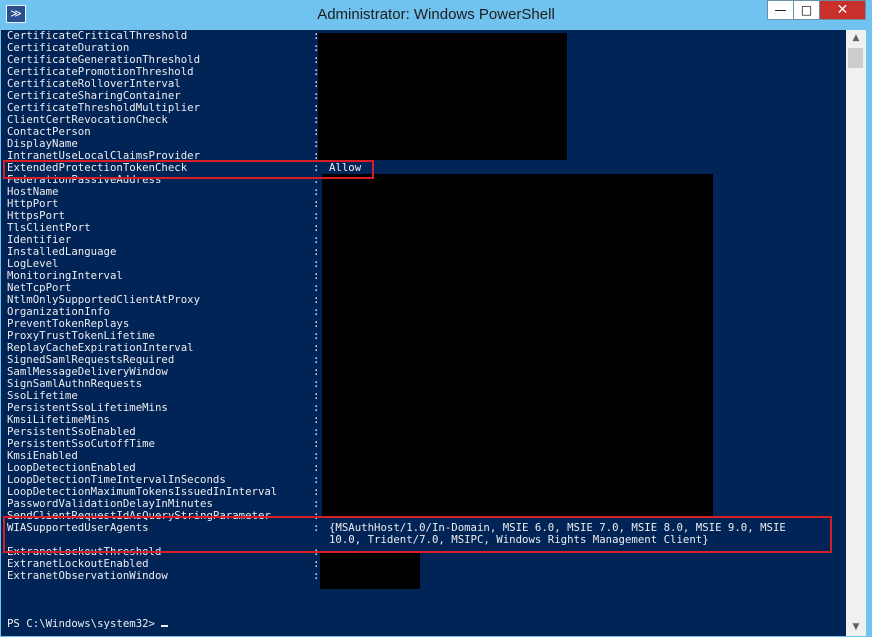  I want to click on console-line: SignSamlAuthnRequests:, so click(396, 384).